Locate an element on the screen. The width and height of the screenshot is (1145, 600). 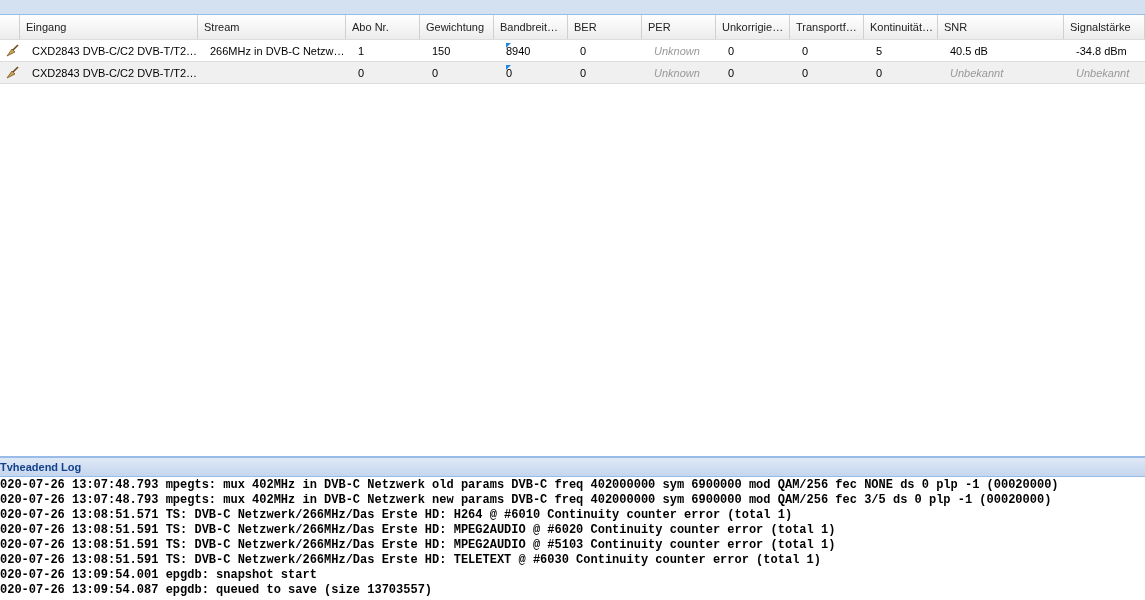
log-line: 020-07-26 13:08:51.591 TS: DVB-C Netzwerk/266MHz/Das Erste HD: MPEG2AUDIO @ #5103 Continuity counter error (total 1) is located at coordinates (418, 545).